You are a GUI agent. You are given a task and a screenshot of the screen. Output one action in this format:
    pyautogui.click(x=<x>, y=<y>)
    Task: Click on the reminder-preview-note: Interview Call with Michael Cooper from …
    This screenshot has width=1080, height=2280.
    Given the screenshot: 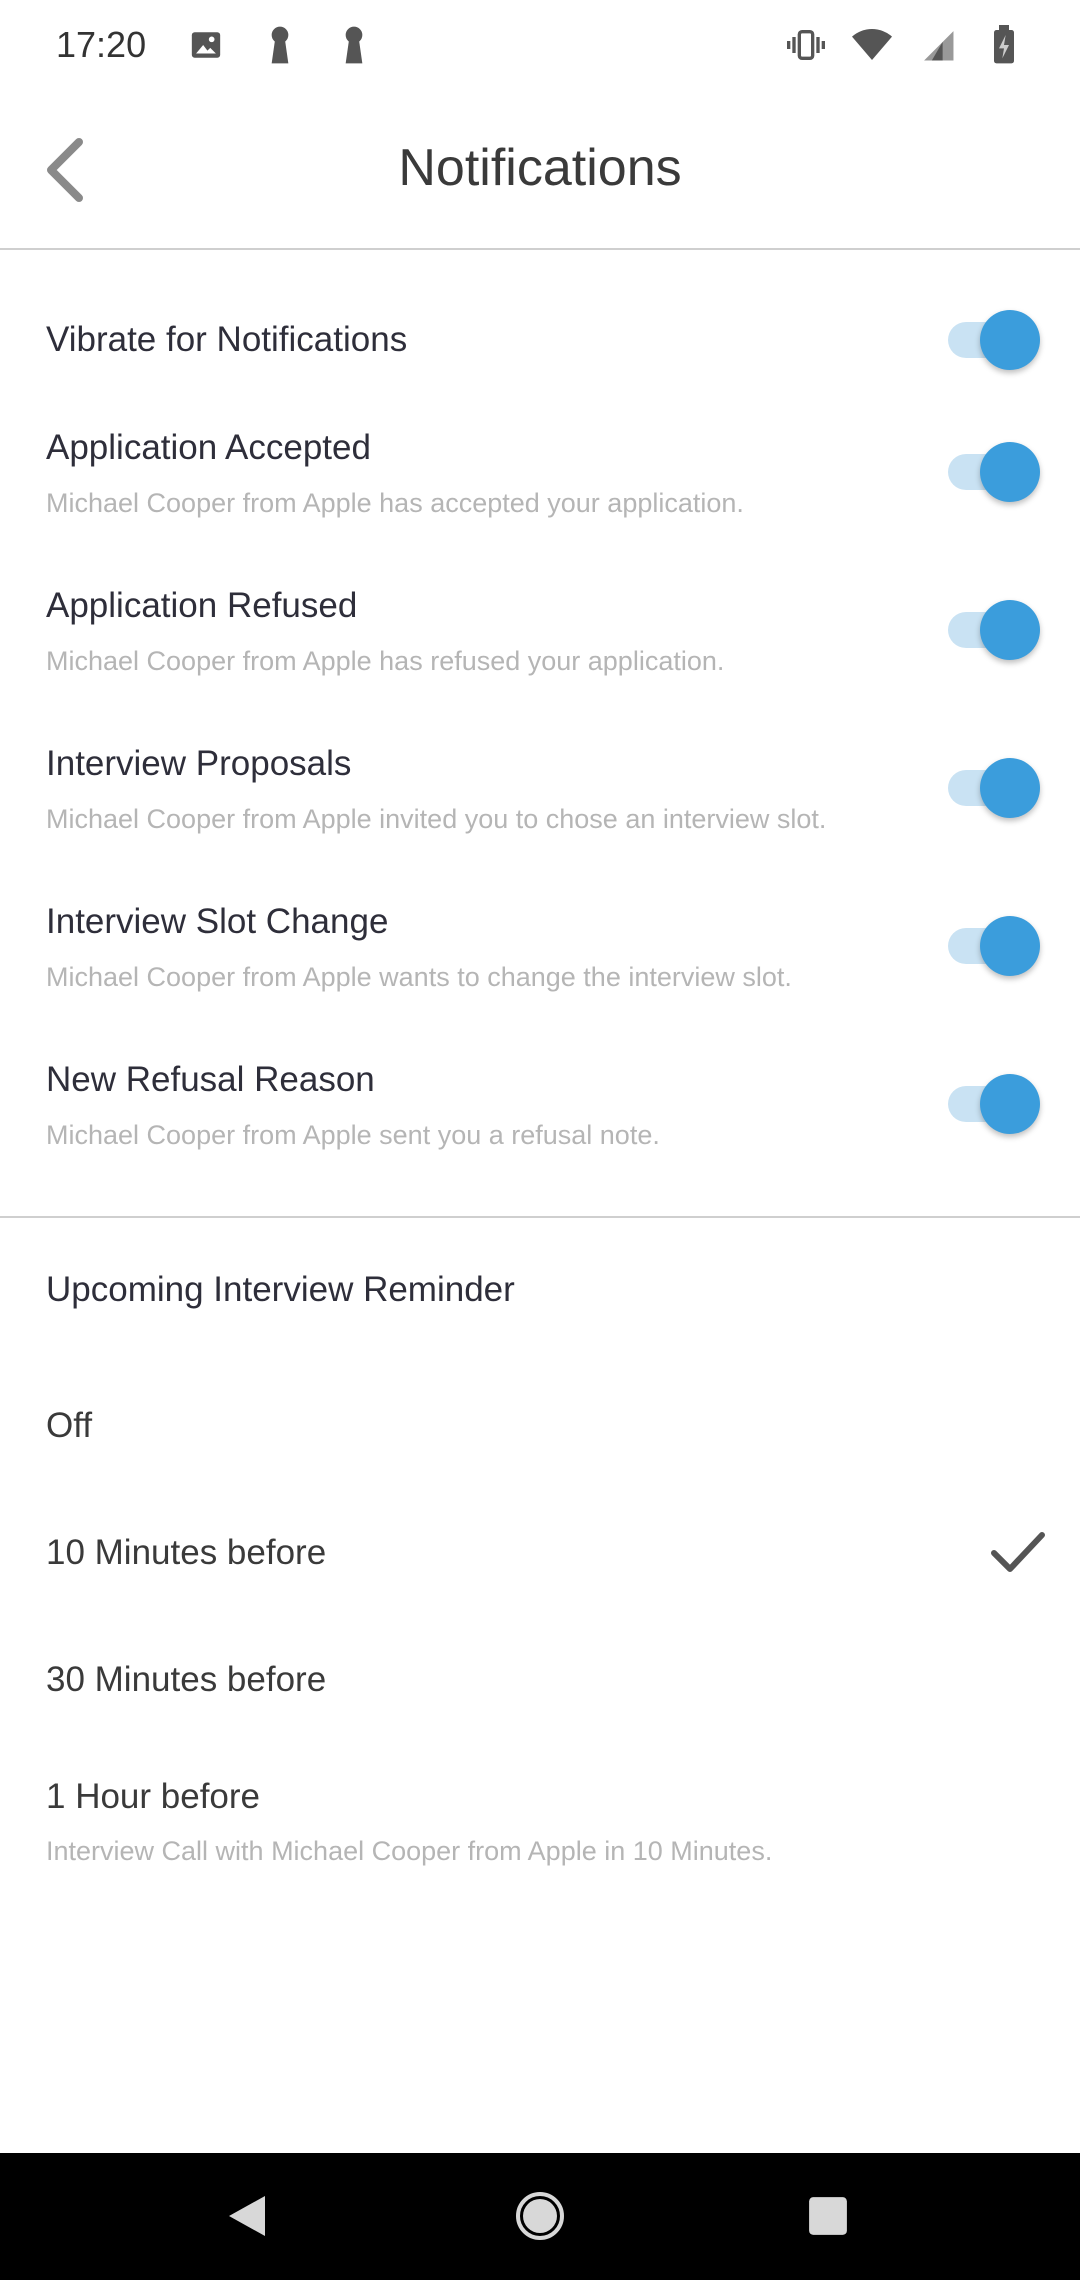 What is the action you would take?
    pyautogui.click(x=409, y=1851)
    